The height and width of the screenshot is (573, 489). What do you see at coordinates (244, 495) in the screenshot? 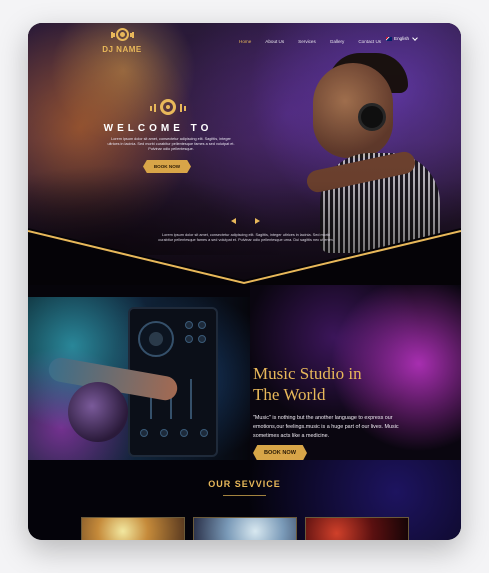
I see `services-divider` at bounding box center [244, 495].